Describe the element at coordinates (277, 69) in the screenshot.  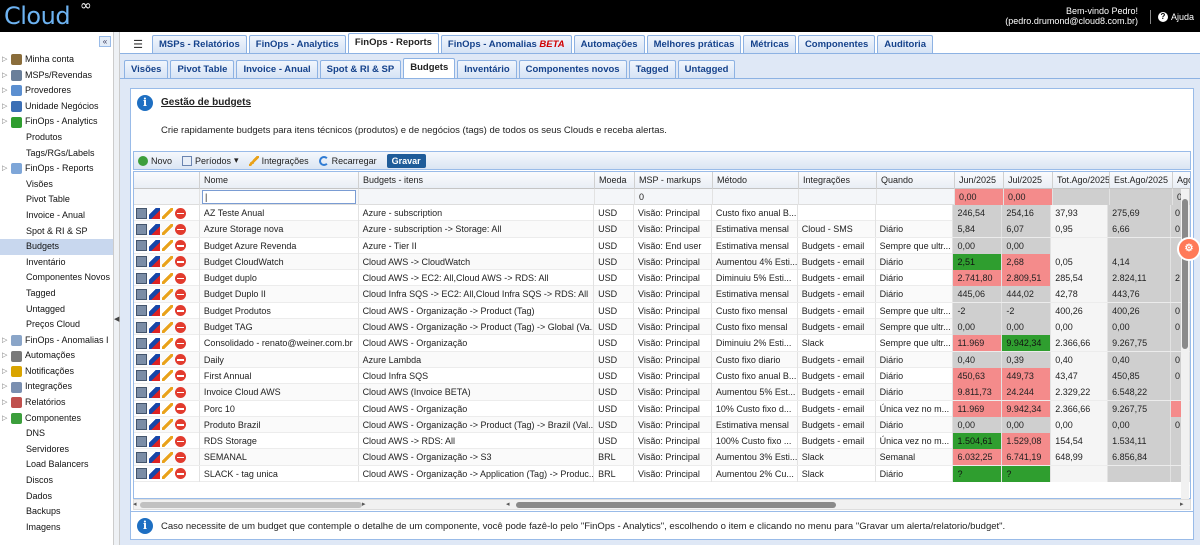
I see `subtab-invoice-anual: Invoice - Anual` at that location.